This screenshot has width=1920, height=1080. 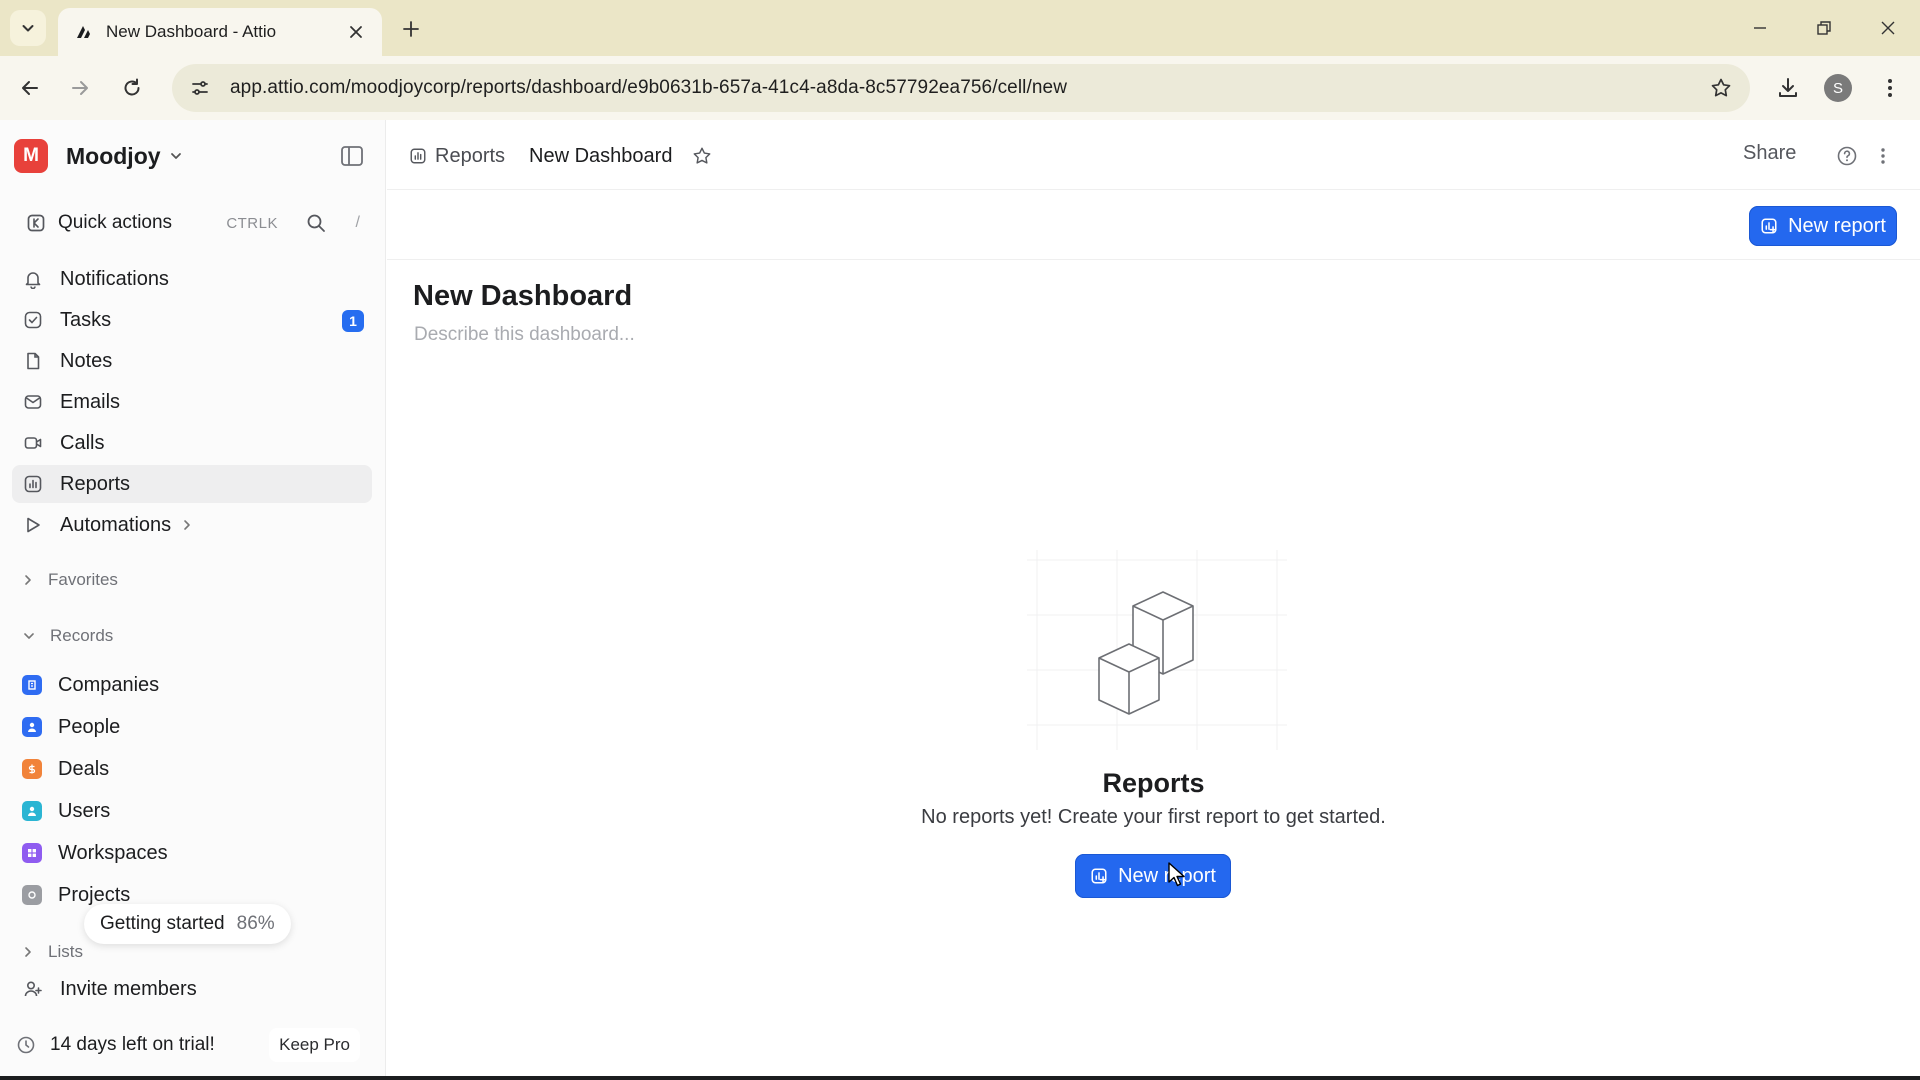 What do you see at coordinates (192, 727) in the screenshot?
I see `sidebar-item-people: People` at bounding box center [192, 727].